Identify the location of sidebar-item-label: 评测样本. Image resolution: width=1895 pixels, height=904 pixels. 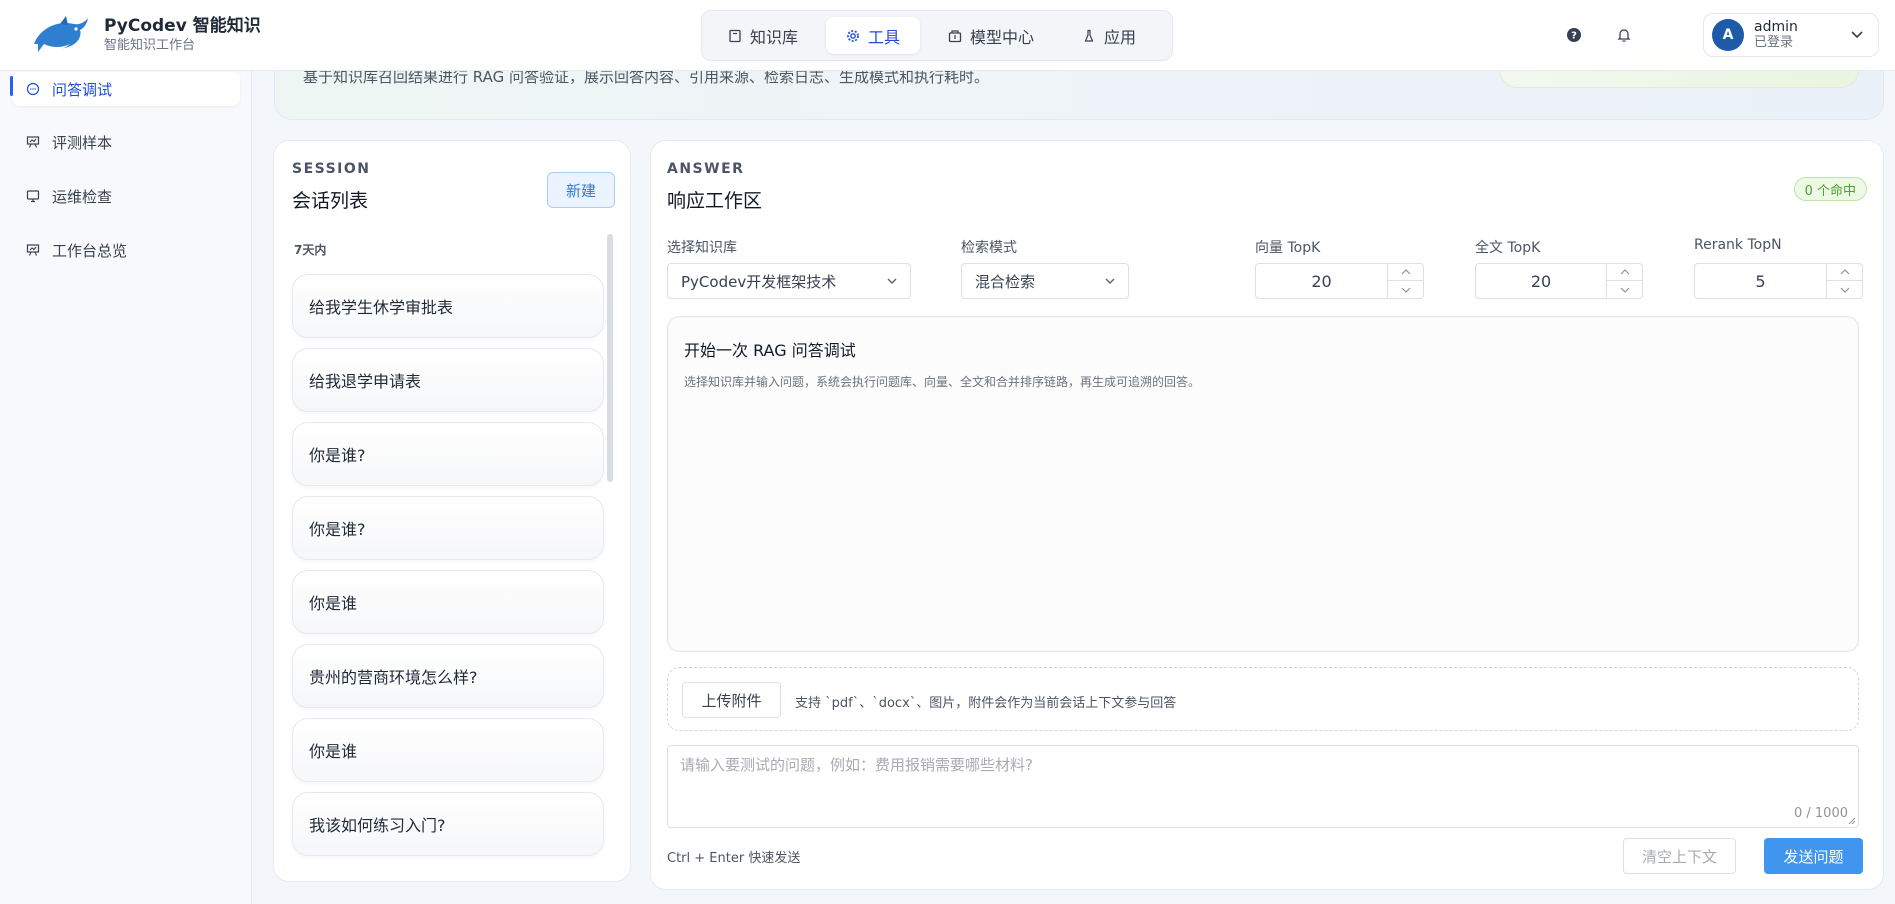
(82, 142).